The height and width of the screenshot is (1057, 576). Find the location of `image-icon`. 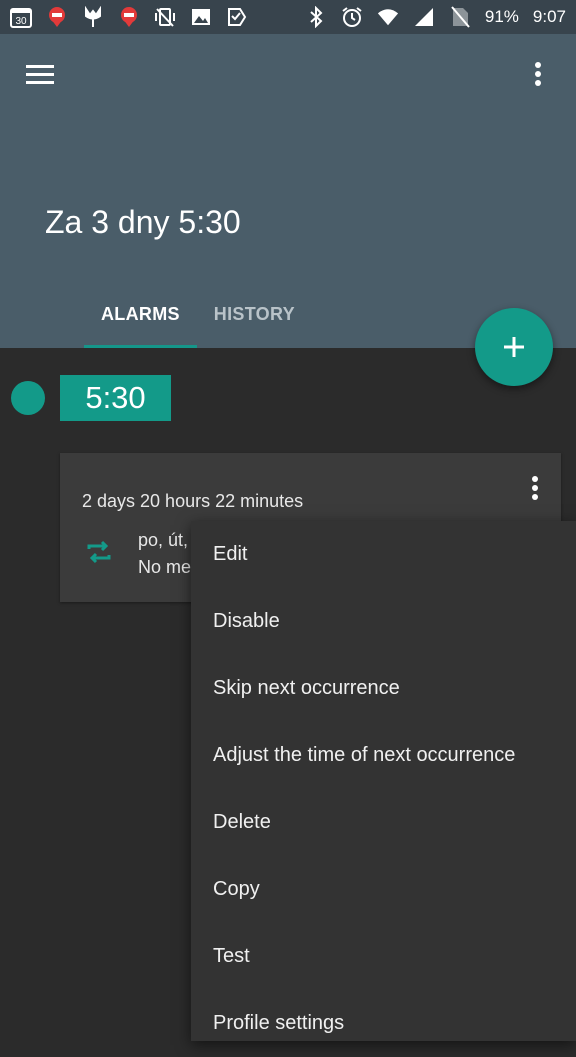

image-icon is located at coordinates (201, 17).